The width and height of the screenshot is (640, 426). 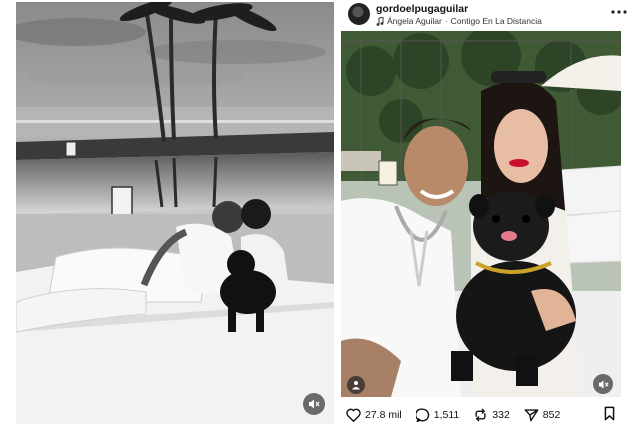 What do you see at coordinates (422, 415) in the screenshot?
I see `comment-bubble-icon` at bounding box center [422, 415].